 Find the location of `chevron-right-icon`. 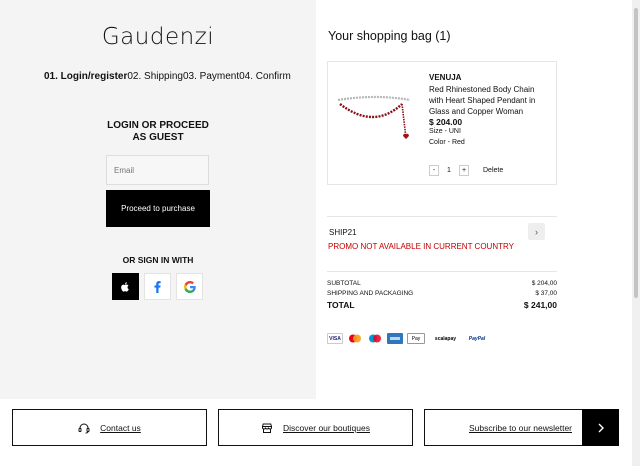

chevron-right-icon is located at coordinates (601, 427).